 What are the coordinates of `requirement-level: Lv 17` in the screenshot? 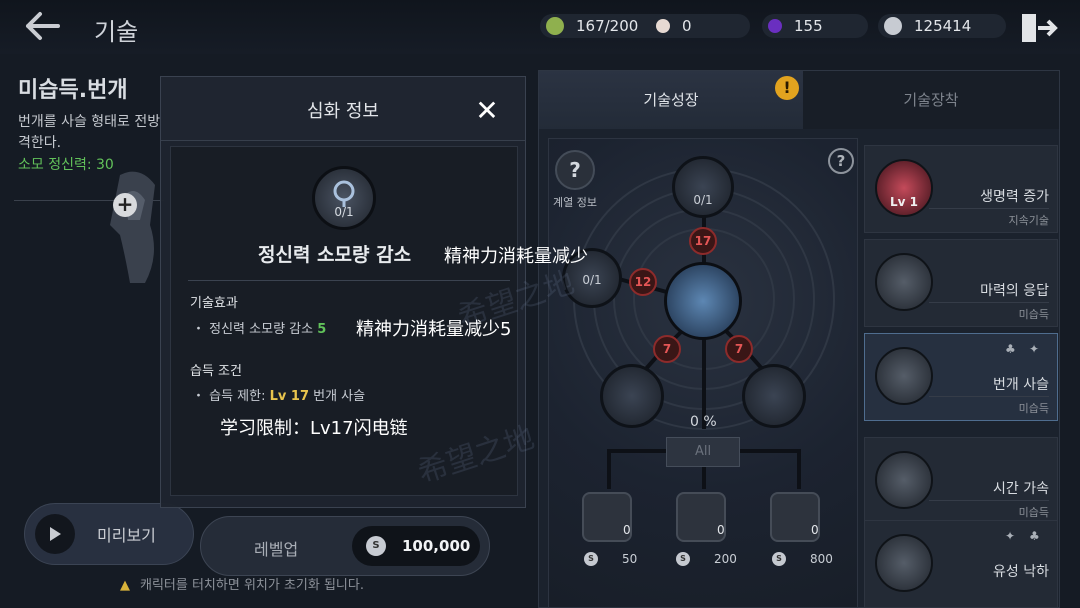 It's located at (289, 396).